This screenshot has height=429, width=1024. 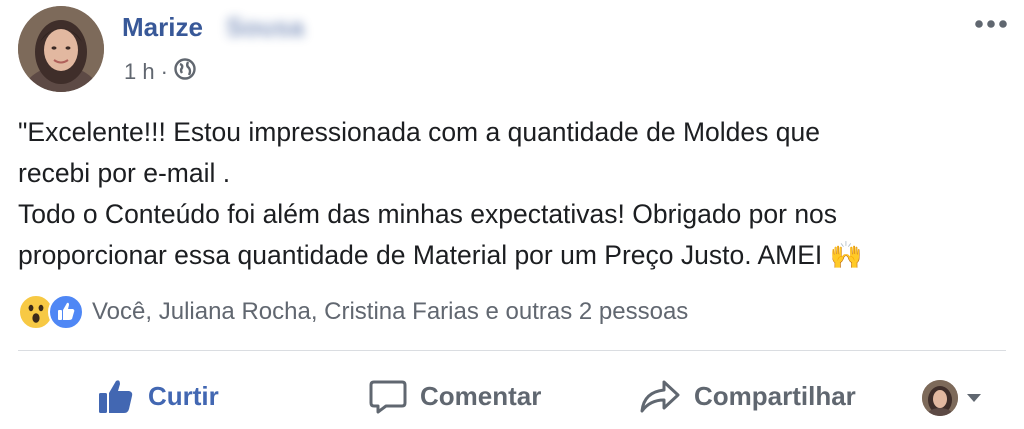 I want to click on comment-button: Comentar, so click(x=454, y=396).